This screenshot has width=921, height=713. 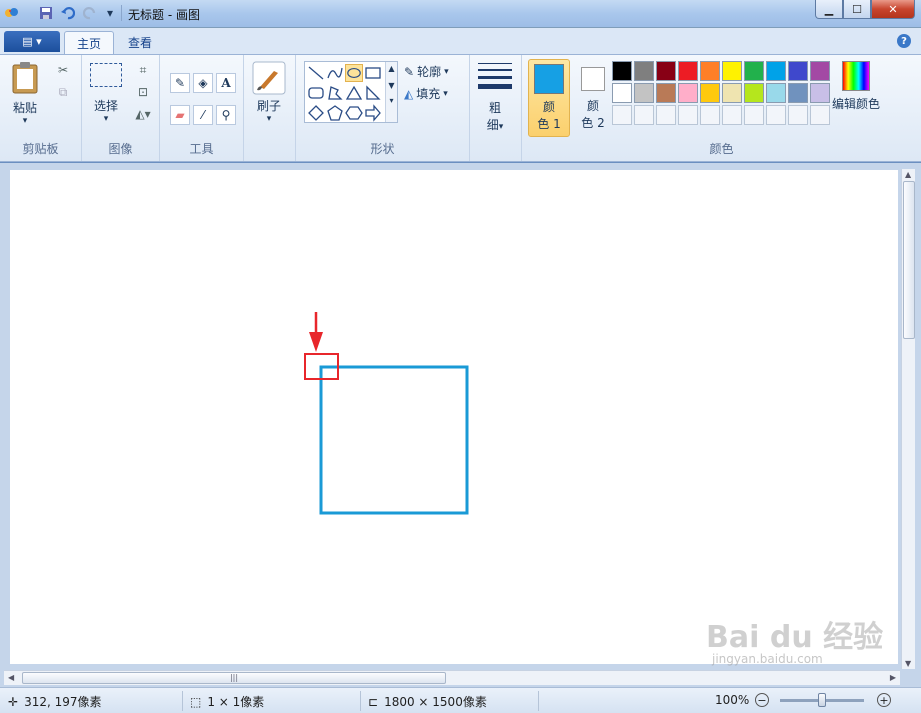 What do you see at coordinates (893, 9) in the screenshot?
I see `close-button: ✕` at bounding box center [893, 9].